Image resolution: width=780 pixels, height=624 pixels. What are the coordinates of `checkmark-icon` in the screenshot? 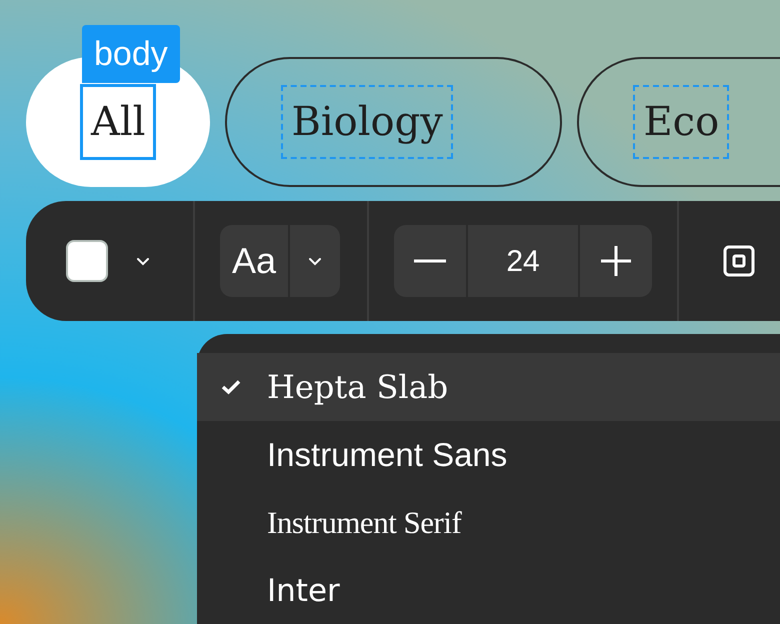 It's located at (231, 387).